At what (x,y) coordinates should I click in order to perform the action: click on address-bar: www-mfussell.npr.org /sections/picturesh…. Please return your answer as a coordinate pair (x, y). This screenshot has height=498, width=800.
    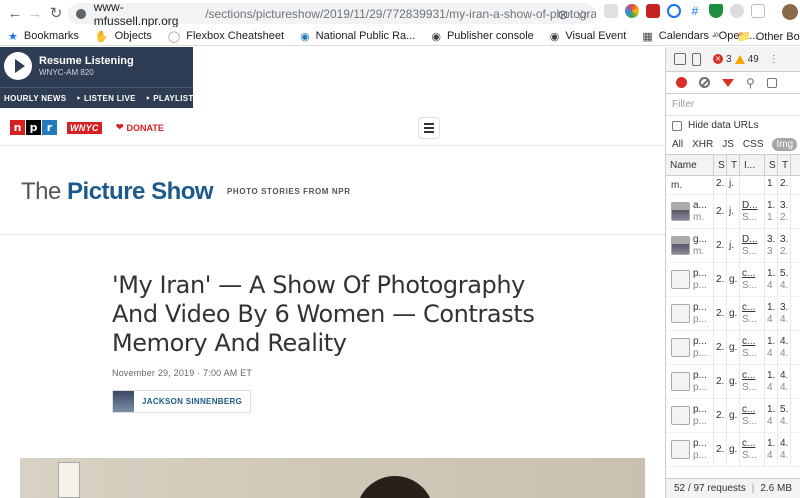
    Looking at the image, I should click on (332, 14).